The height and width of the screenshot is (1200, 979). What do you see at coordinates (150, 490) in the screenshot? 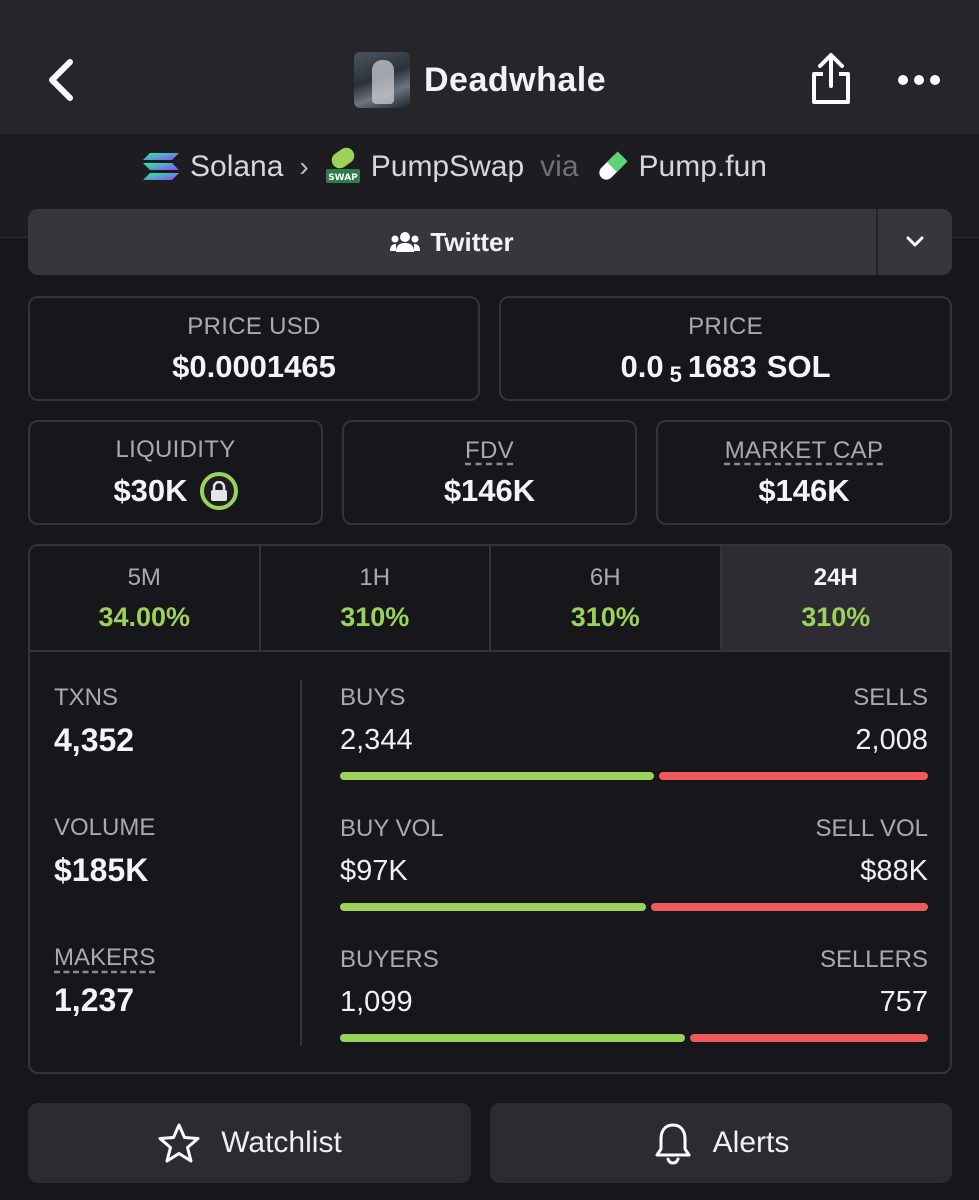
I see `liquidity-value: $30K` at bounding box center [150, 490].